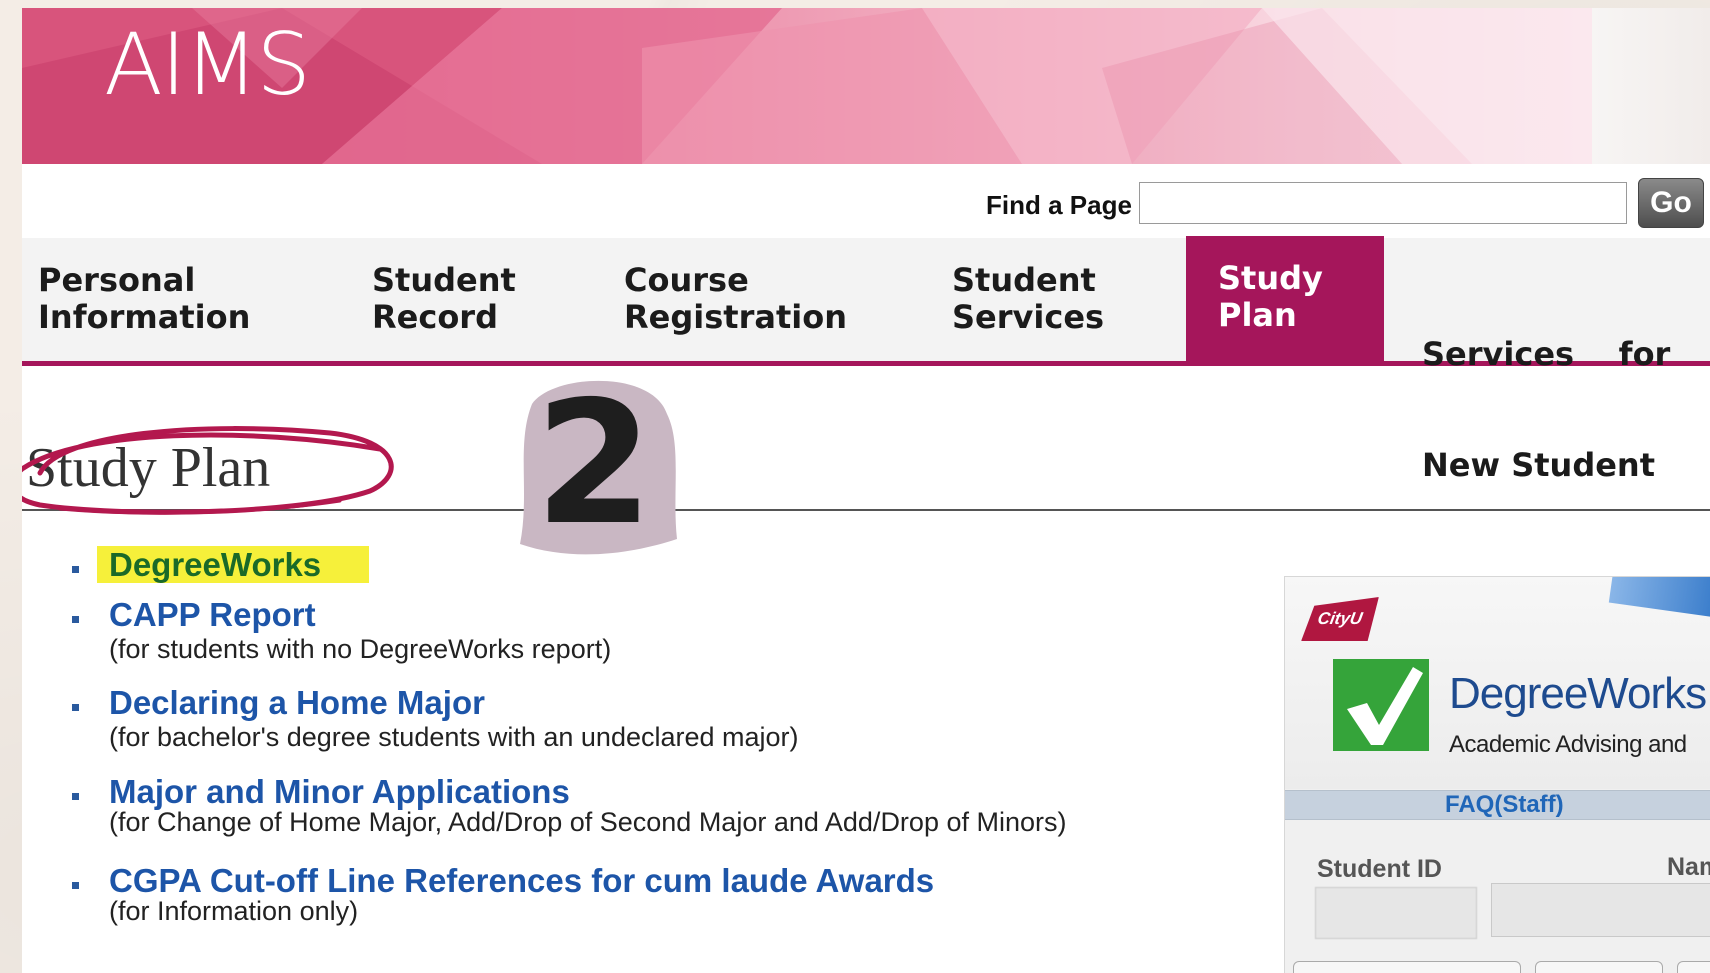  Describe the element at coordinates (686, 280) in the screenshot. I see `nav-tab-label: Course` at that location.